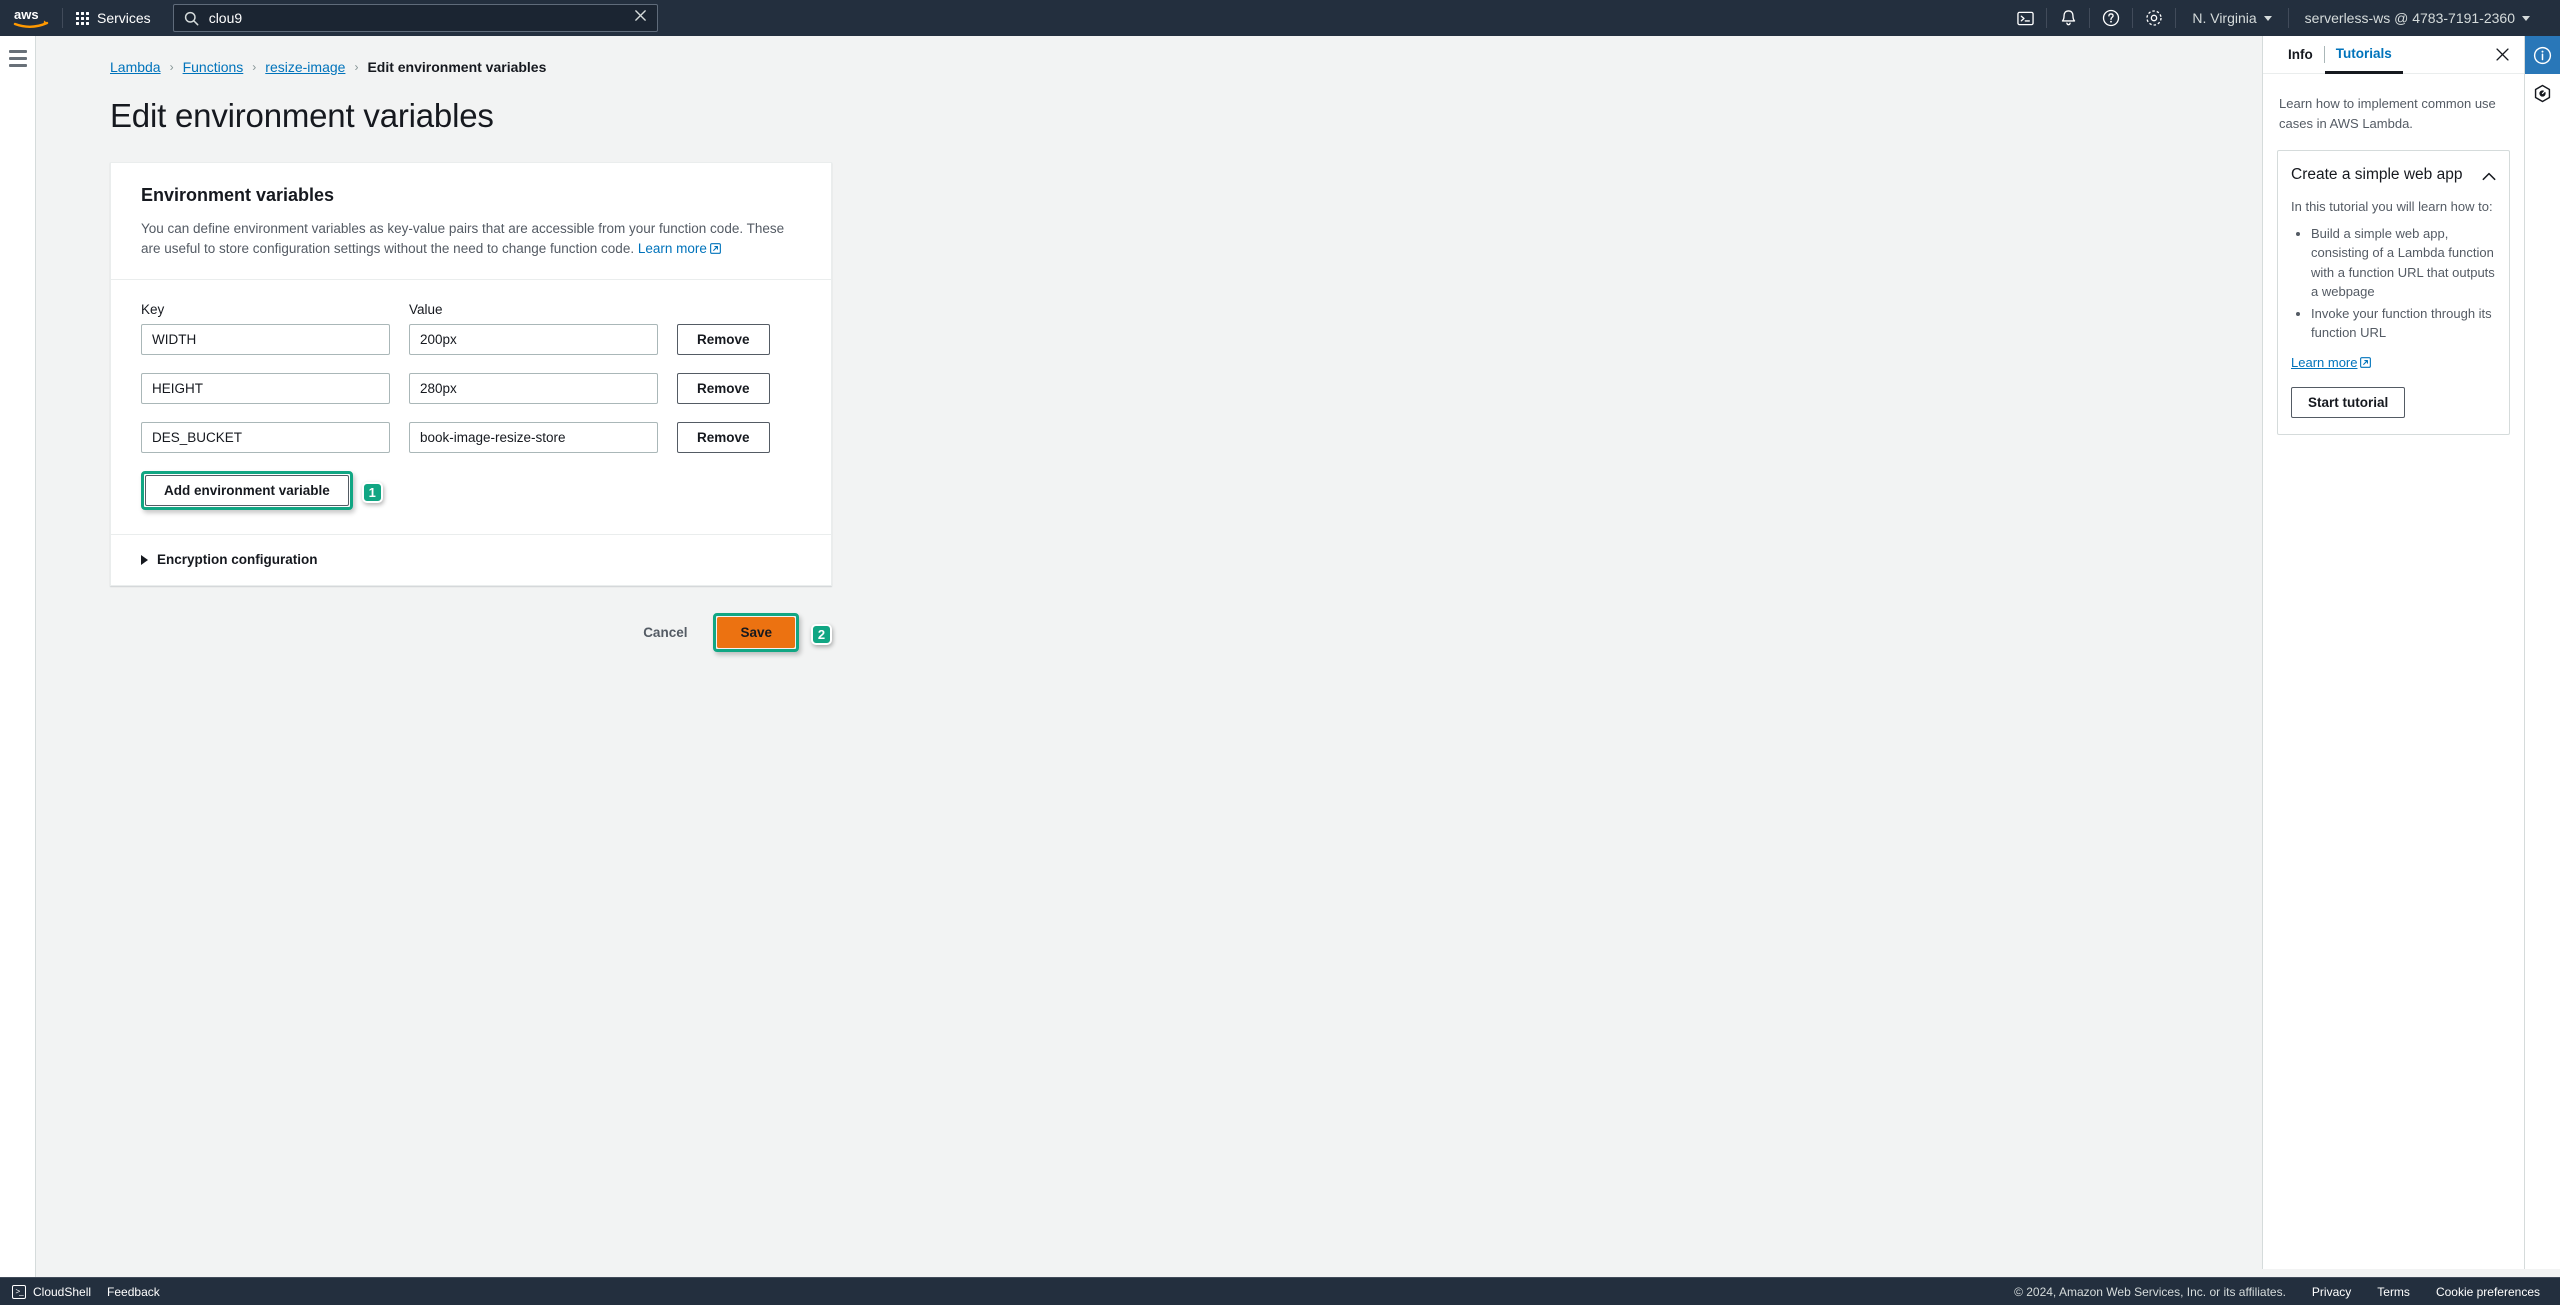  I want to click on breadcrumb-item-resize-image: resize-image, so click(305, 67).